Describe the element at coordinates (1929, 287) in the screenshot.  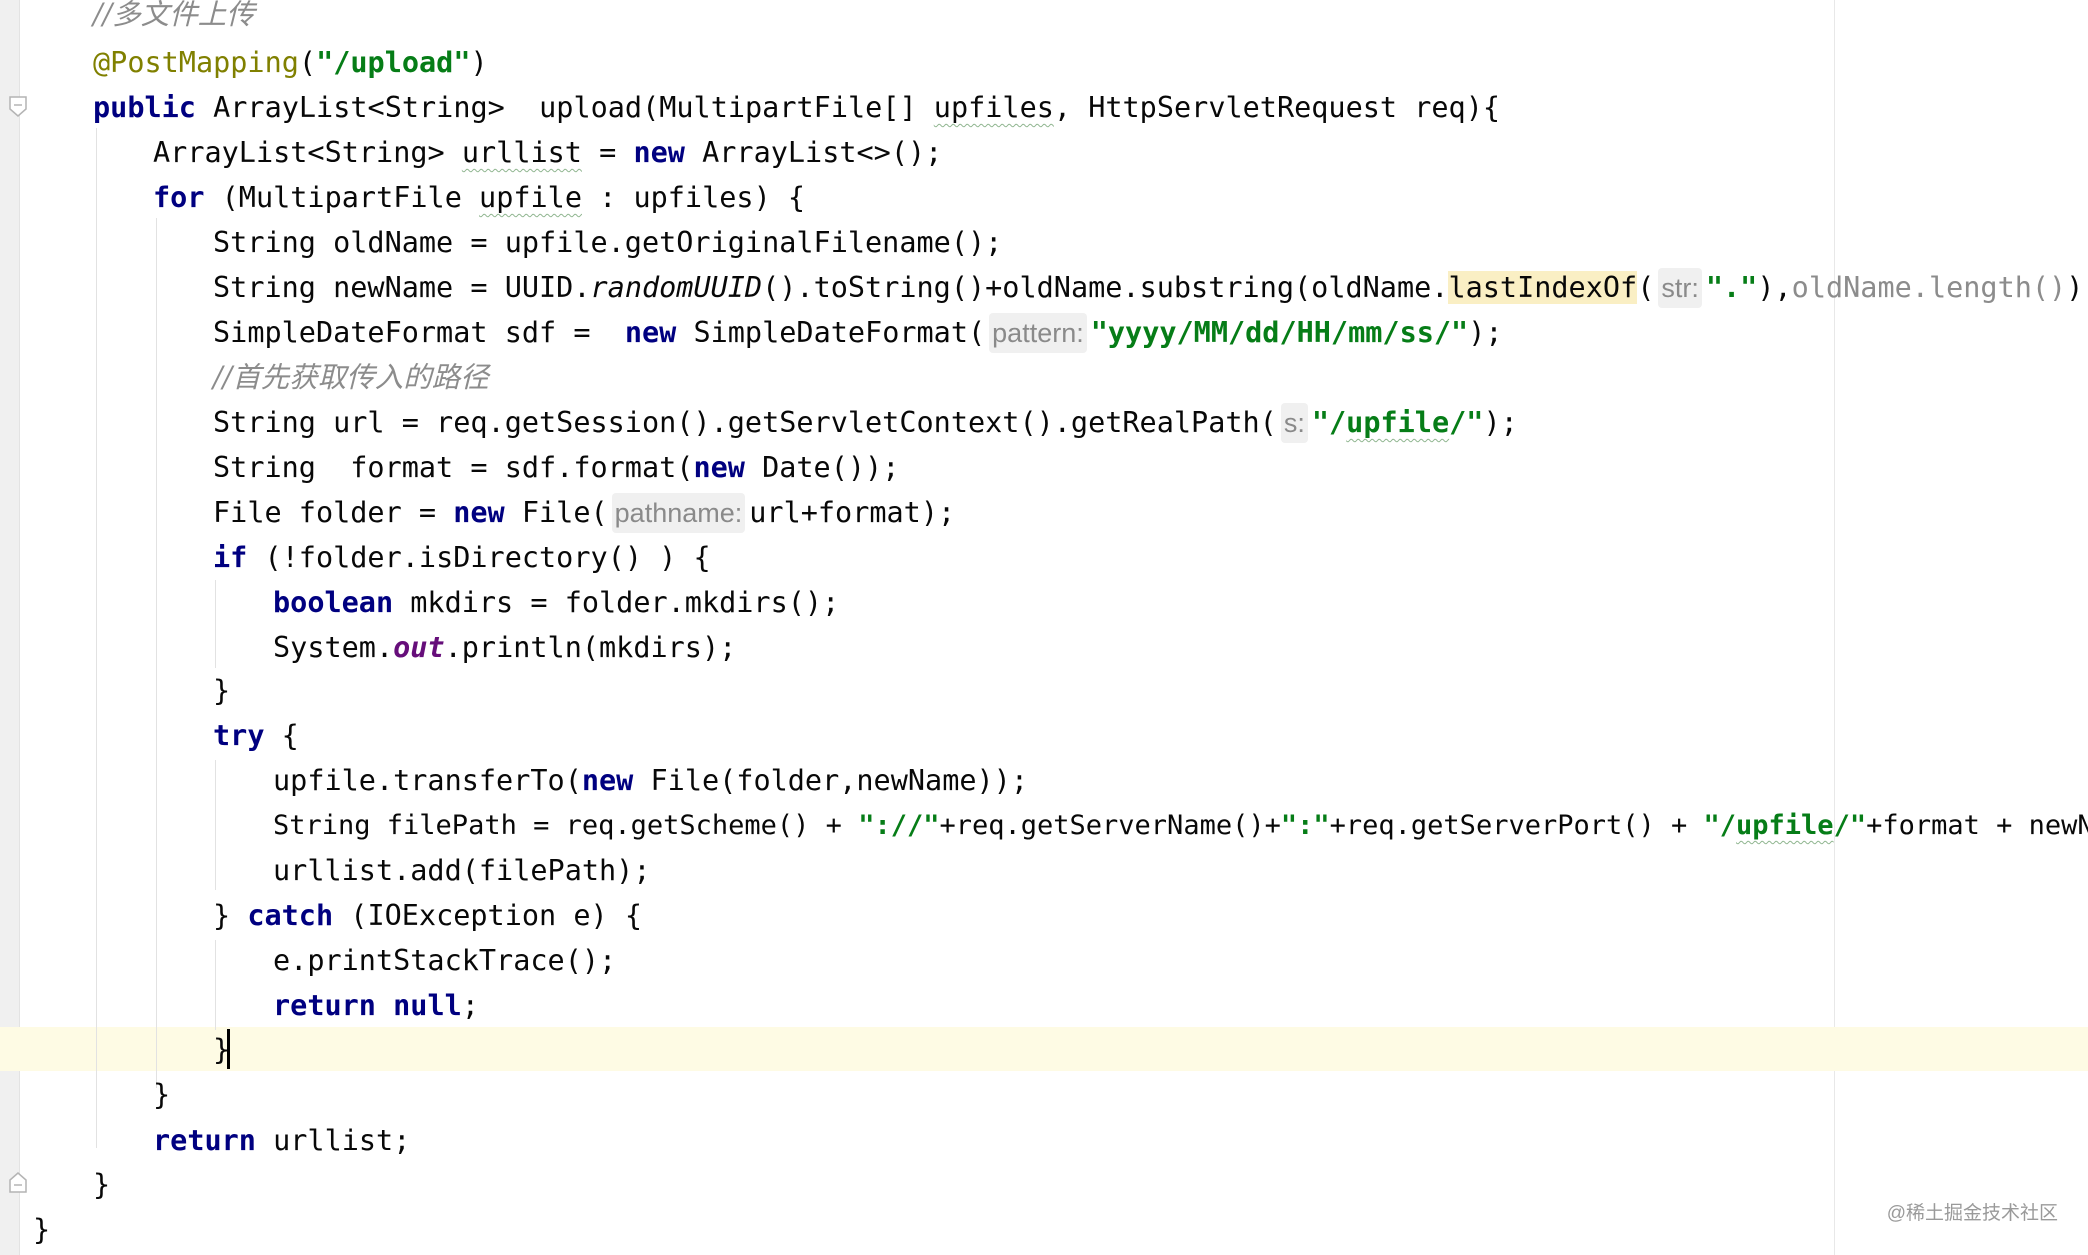
I see `redundant-argument: oldName.length()` at that location.